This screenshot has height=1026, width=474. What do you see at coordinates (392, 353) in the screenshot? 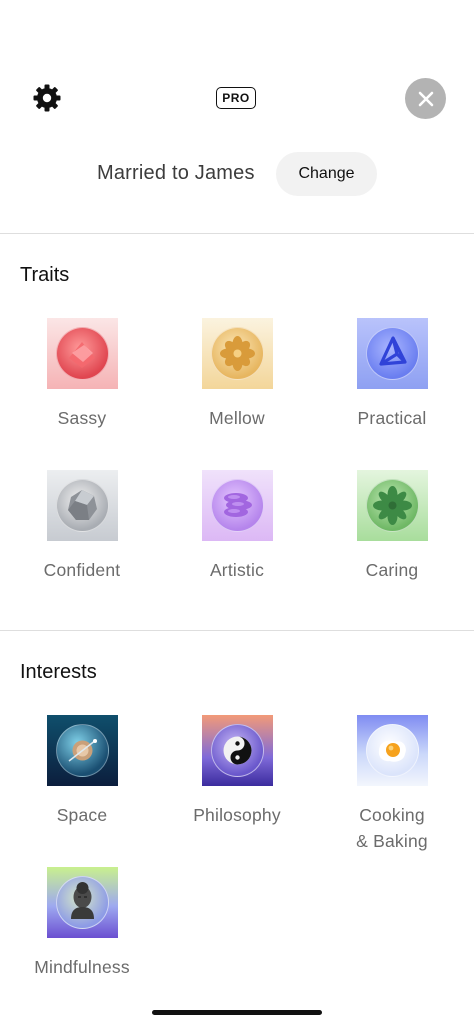
I see `practical-trait-icon` at bounding box center [392, 353].